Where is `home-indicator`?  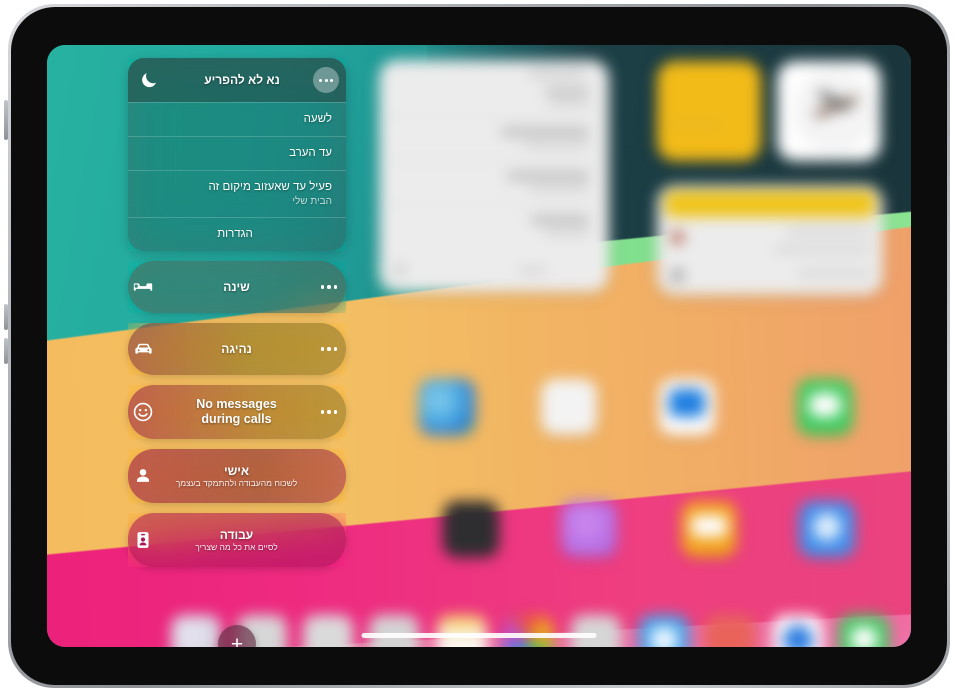
home-indicator is located at coordinates (479, 635).